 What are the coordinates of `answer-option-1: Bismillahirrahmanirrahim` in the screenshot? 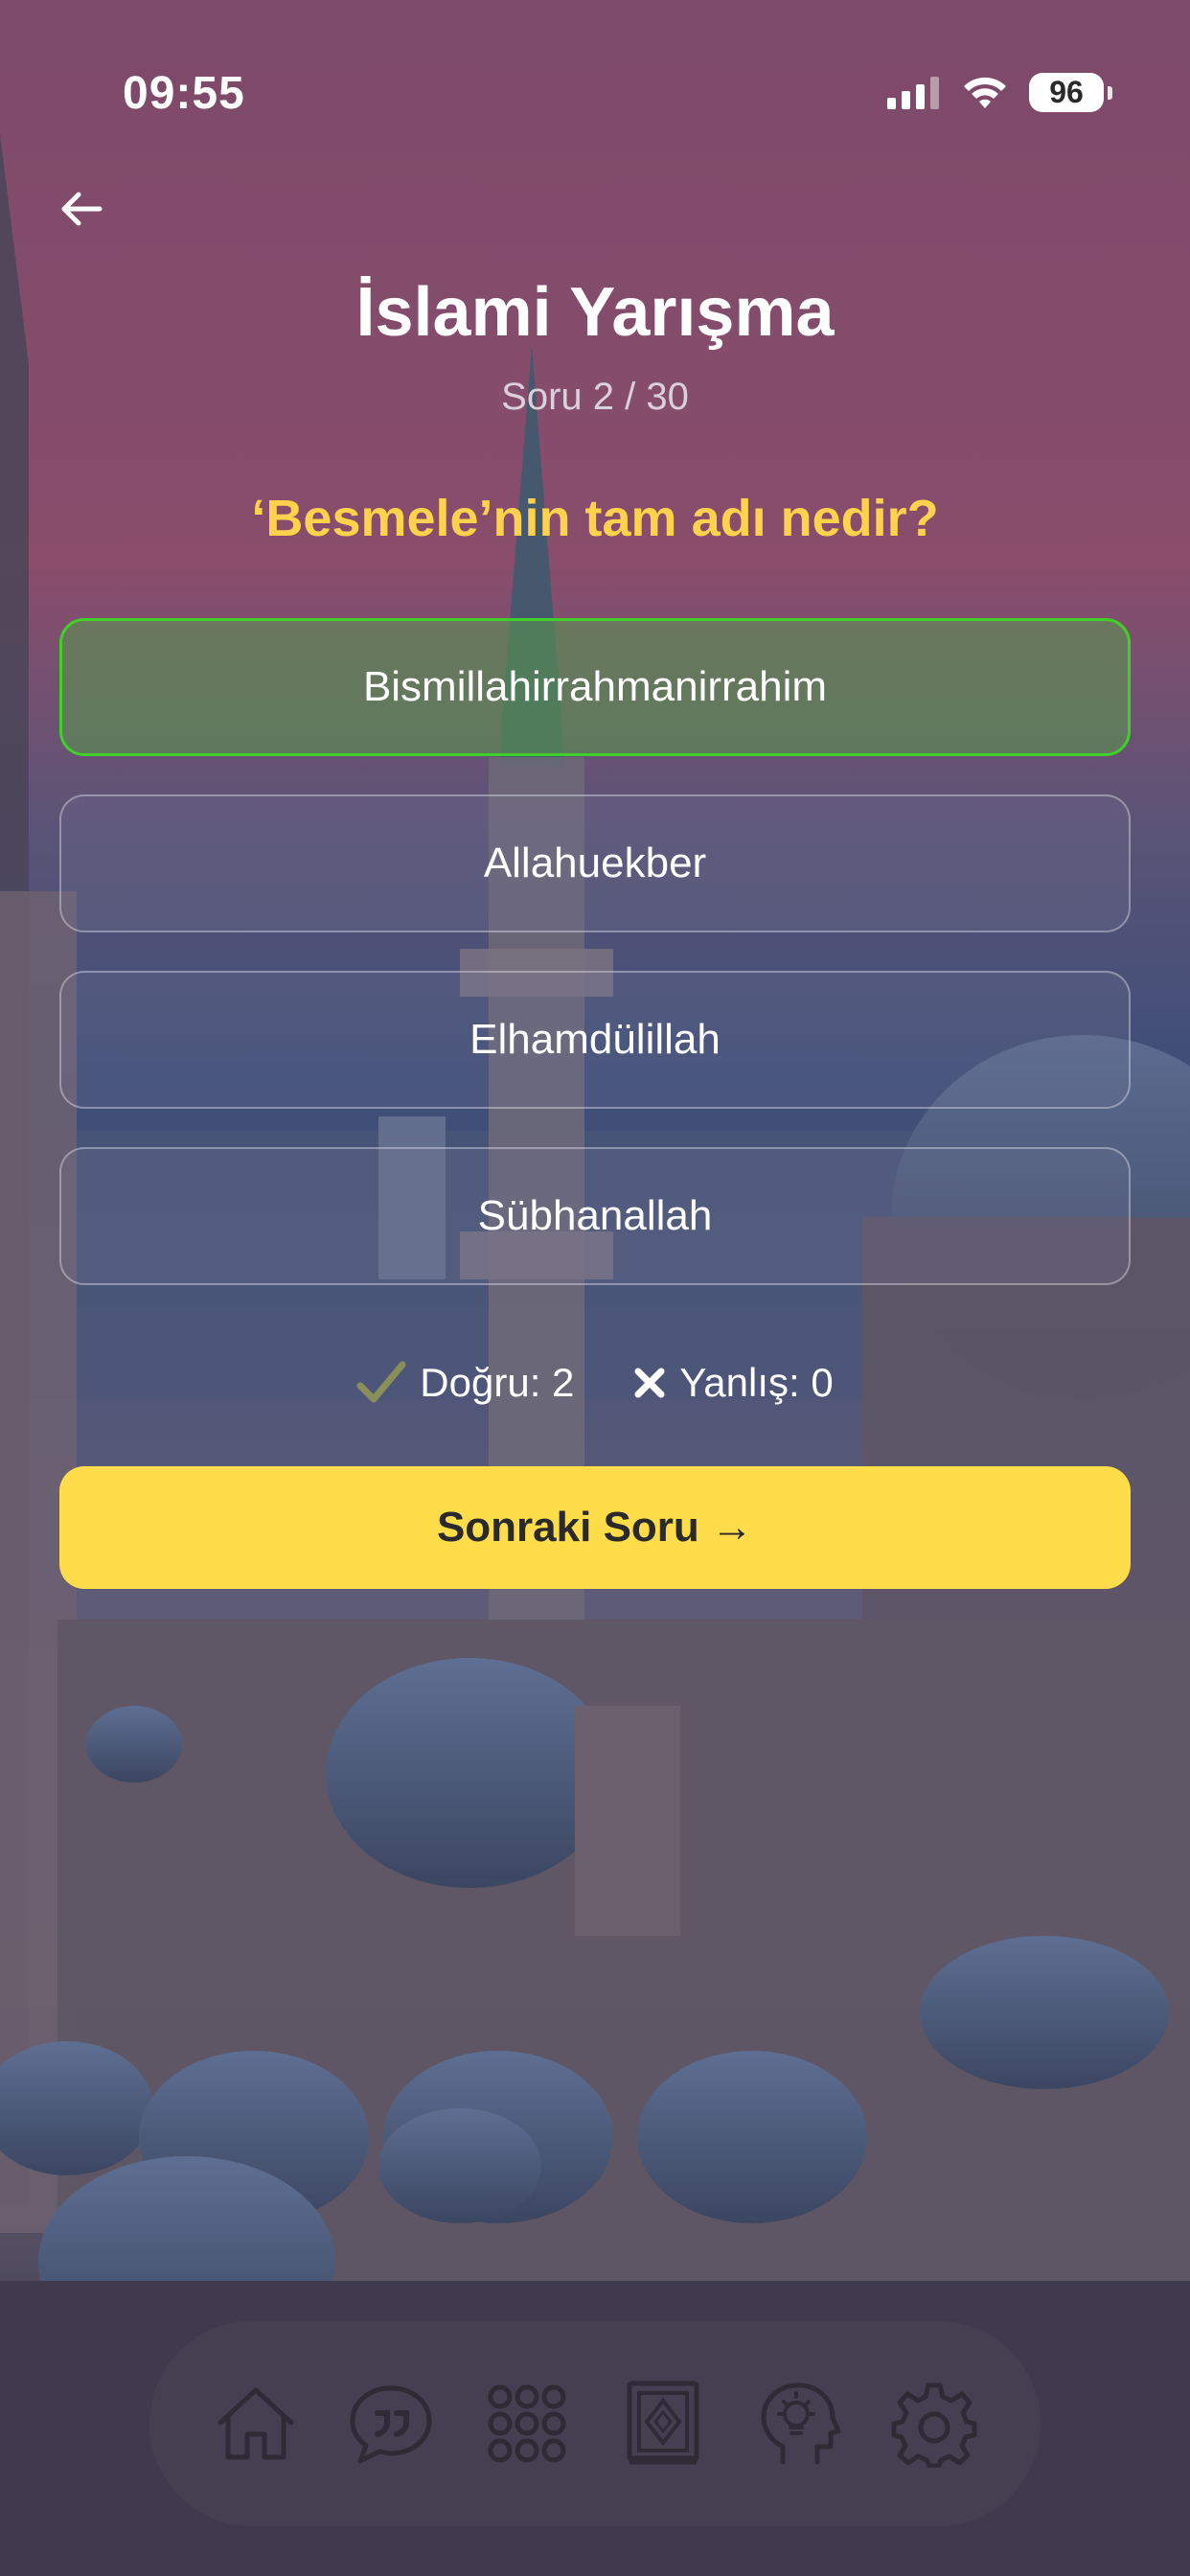 It's located at (595, 687).